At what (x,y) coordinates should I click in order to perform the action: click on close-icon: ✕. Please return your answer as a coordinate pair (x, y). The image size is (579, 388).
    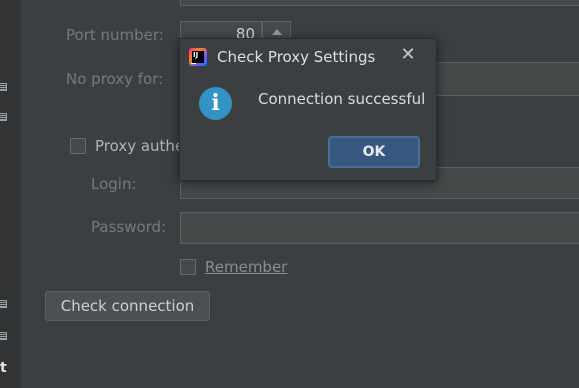
    Looking at the image, I should click on (408, 55).